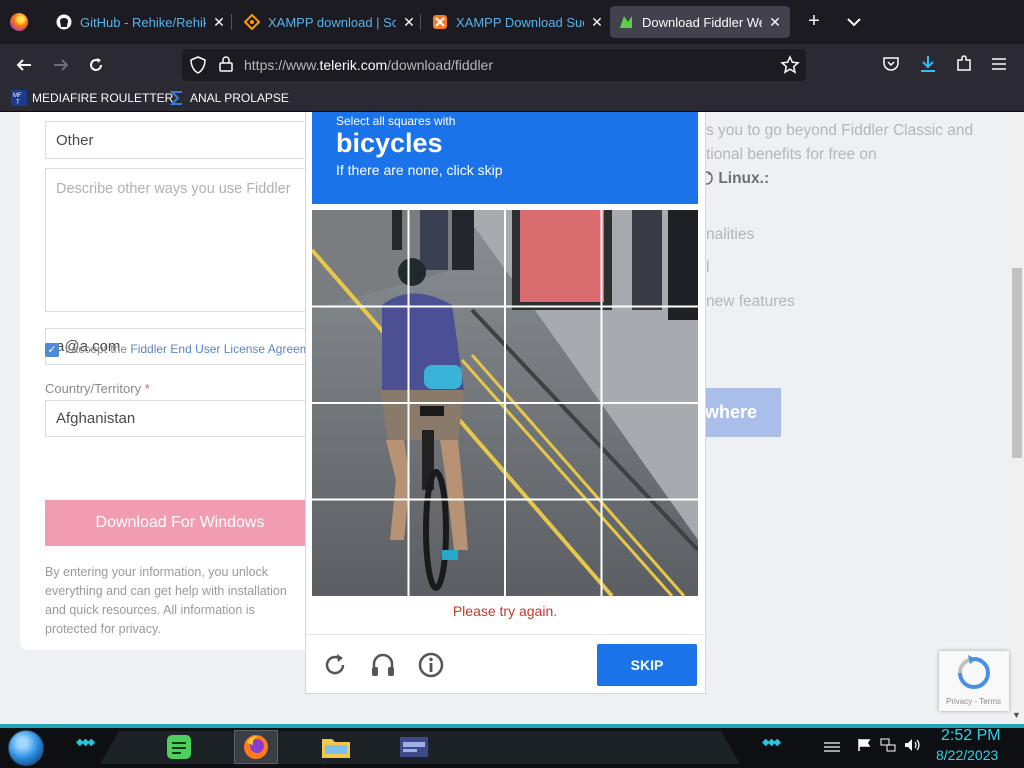 Image resolution: width=1024 pixels, height=768 pixels. What do you see at coordinates (98, 349) in the screenshot?
I see `accept-text: I accept the` at bounding box center [98, 349].